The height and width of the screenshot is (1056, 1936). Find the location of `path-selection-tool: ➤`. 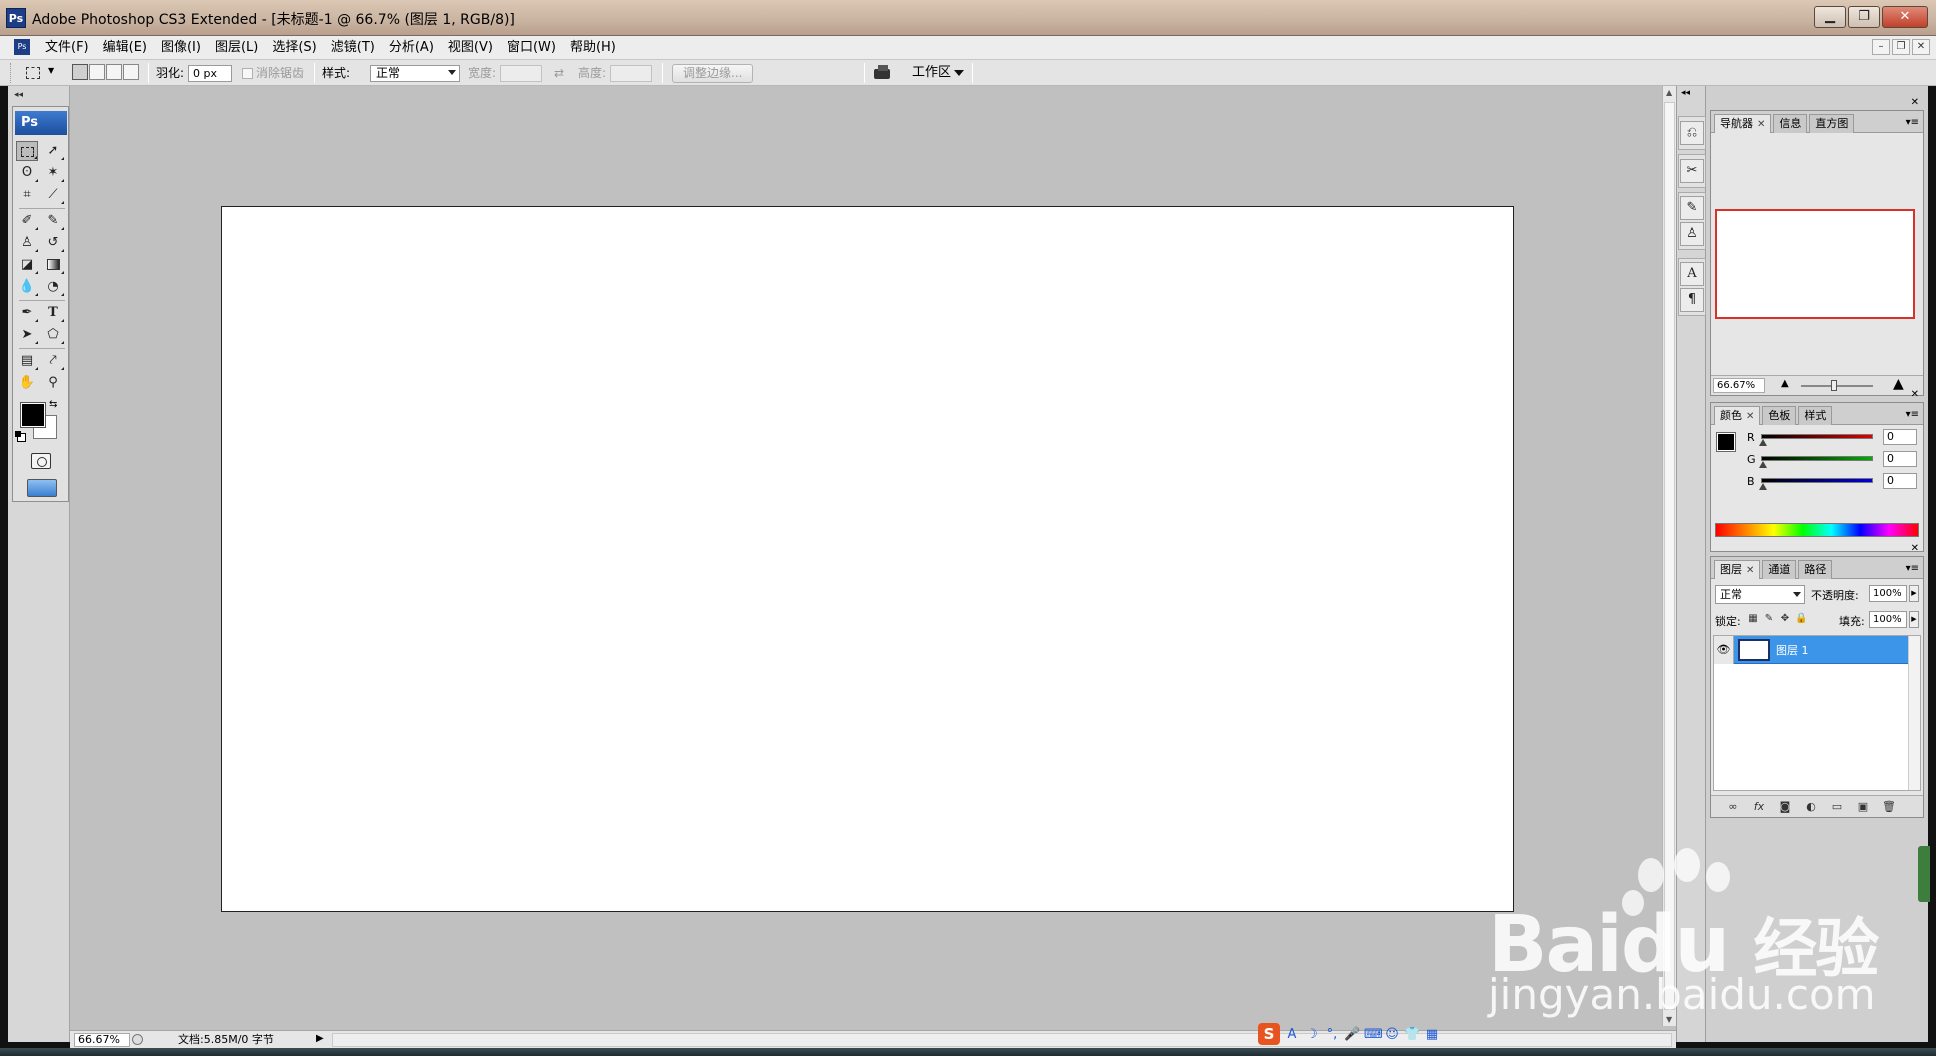

path-selection-tool: ➤ is located at coordinates (27, 335).